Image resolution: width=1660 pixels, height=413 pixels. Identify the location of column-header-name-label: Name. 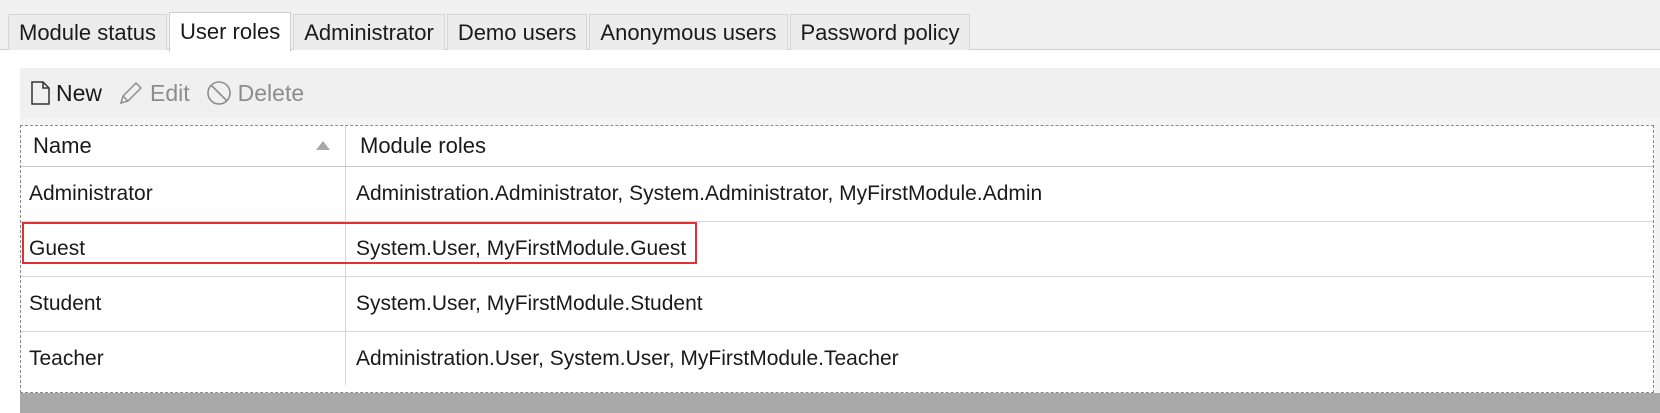
(62, 145).